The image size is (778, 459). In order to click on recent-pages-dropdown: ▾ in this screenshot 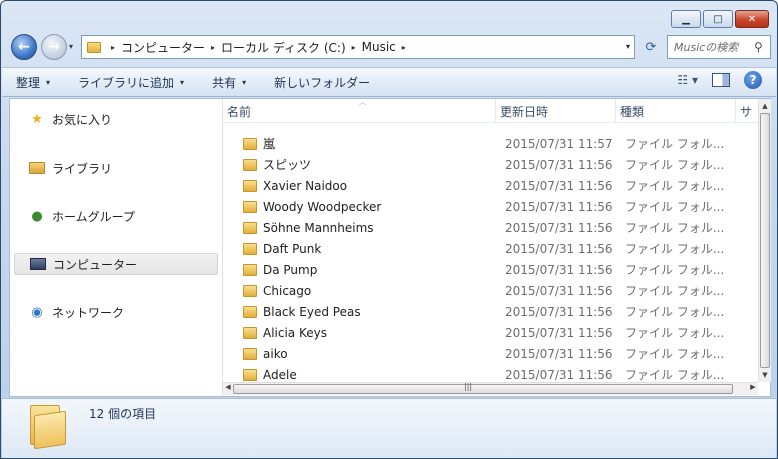, I will do `click(71, 46)`.